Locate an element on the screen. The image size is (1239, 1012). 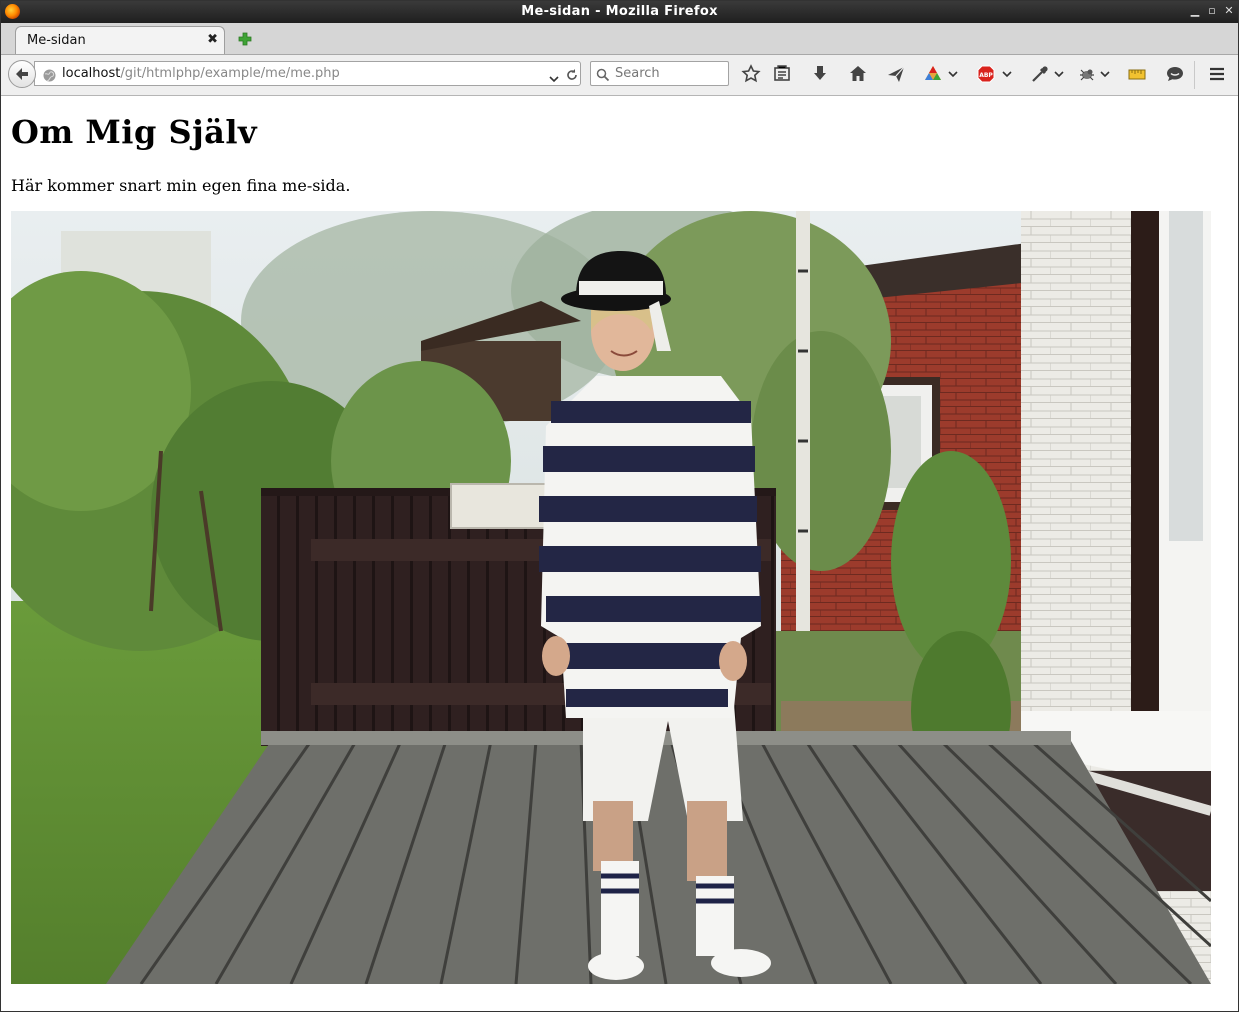
title-bar: Me-sidan - Mozilla Firefox ▁ ▫ ✕ is located at coordinates (619, 12).